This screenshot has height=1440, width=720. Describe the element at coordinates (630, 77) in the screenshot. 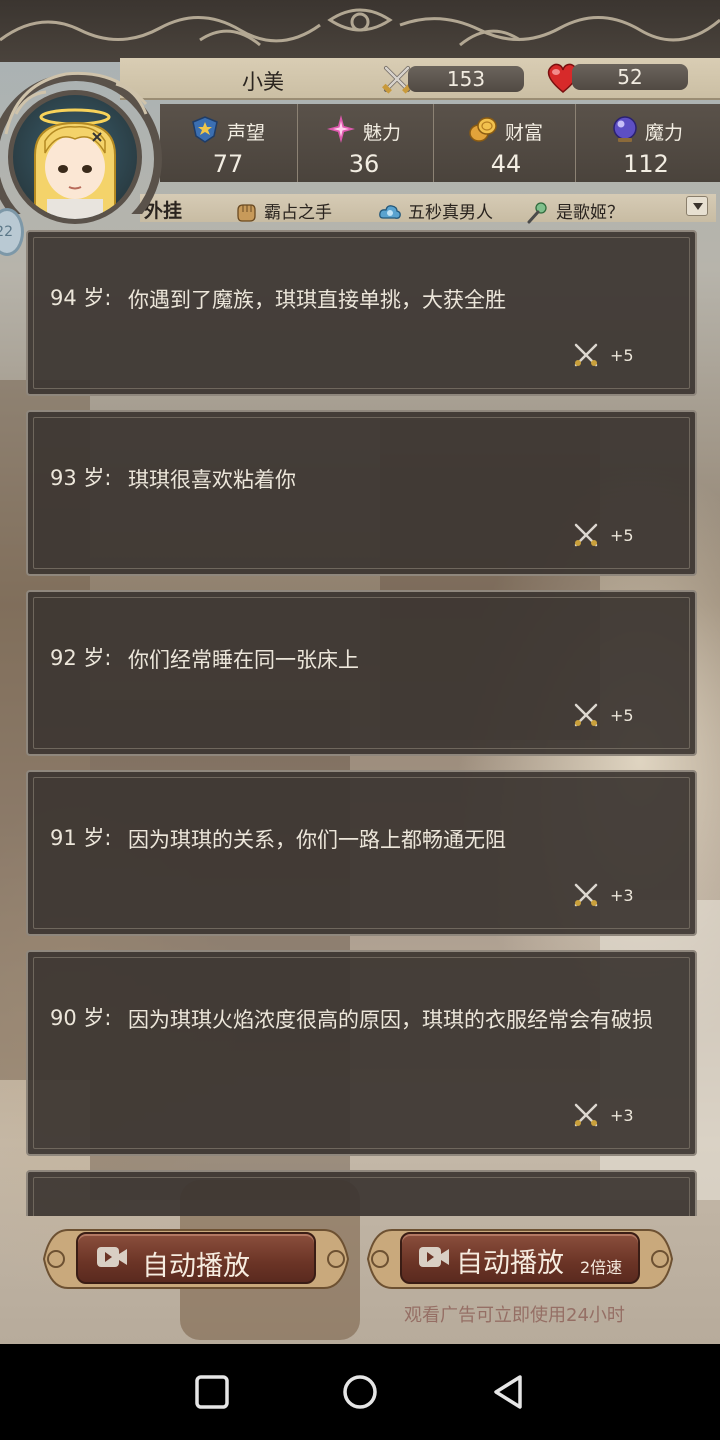

I see `health-value: 52` at that location.